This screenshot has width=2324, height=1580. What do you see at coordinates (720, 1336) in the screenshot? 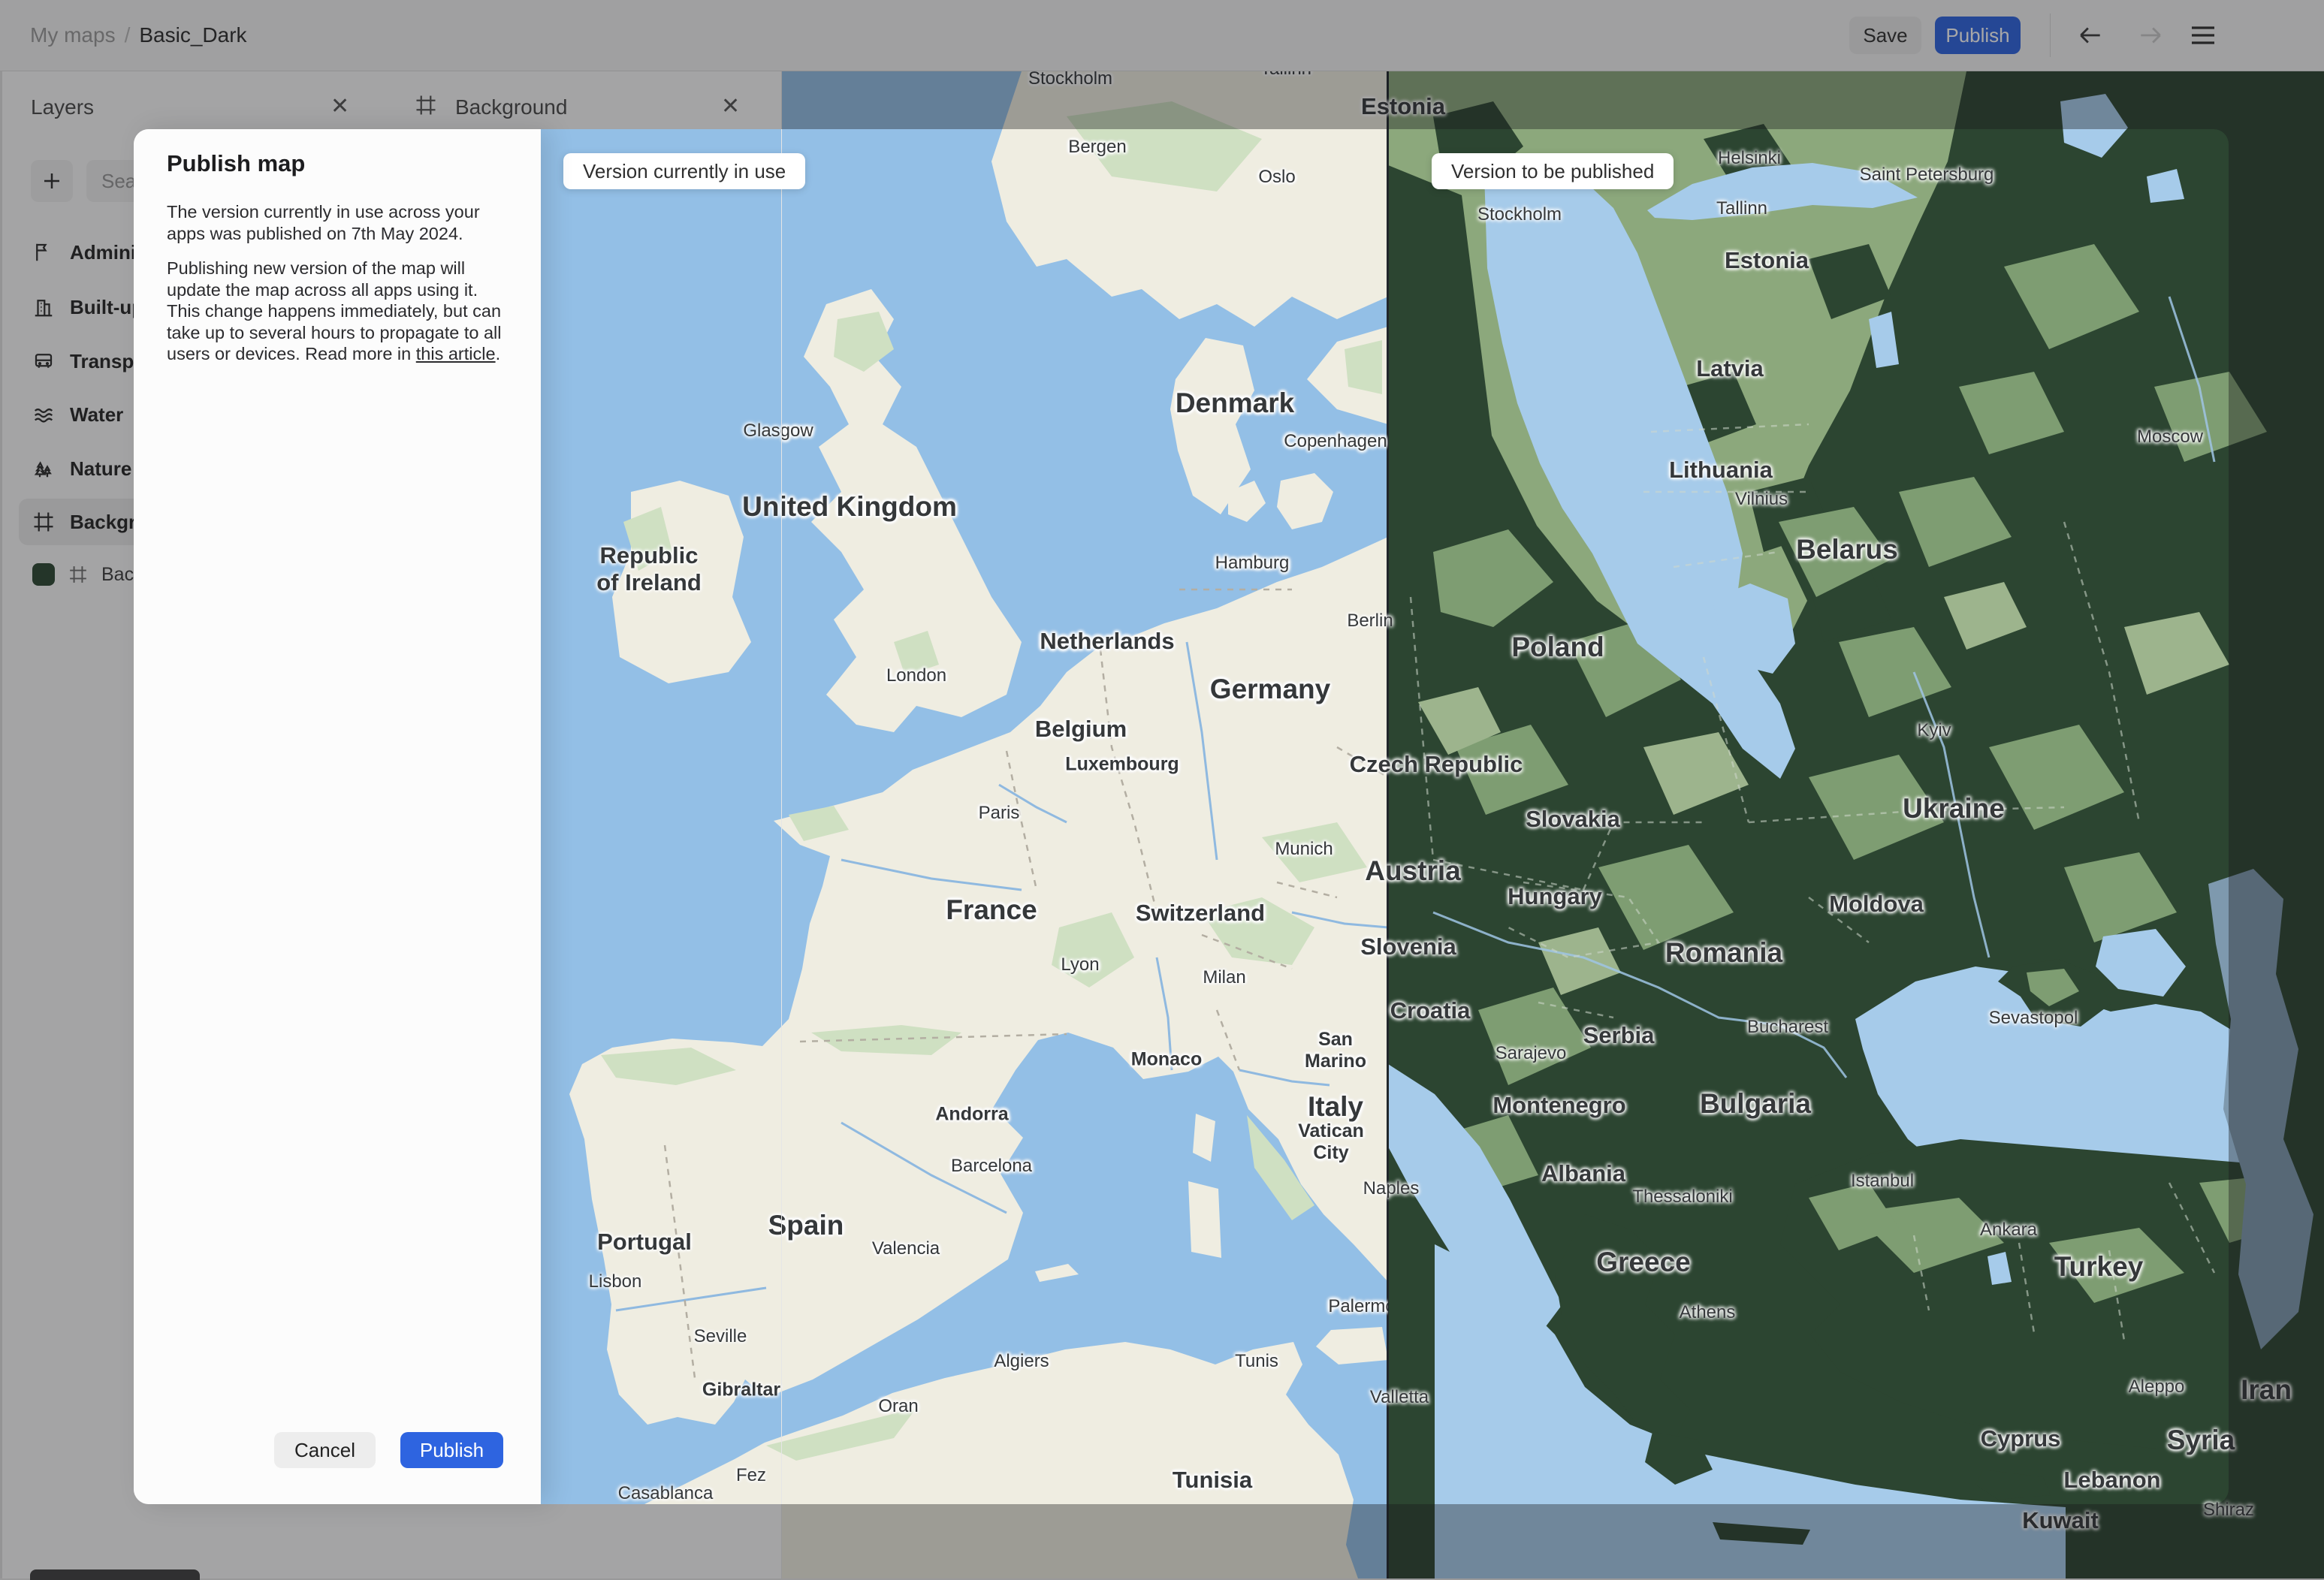
I see `map-label: Seville` at bounding box center [720, 1336].